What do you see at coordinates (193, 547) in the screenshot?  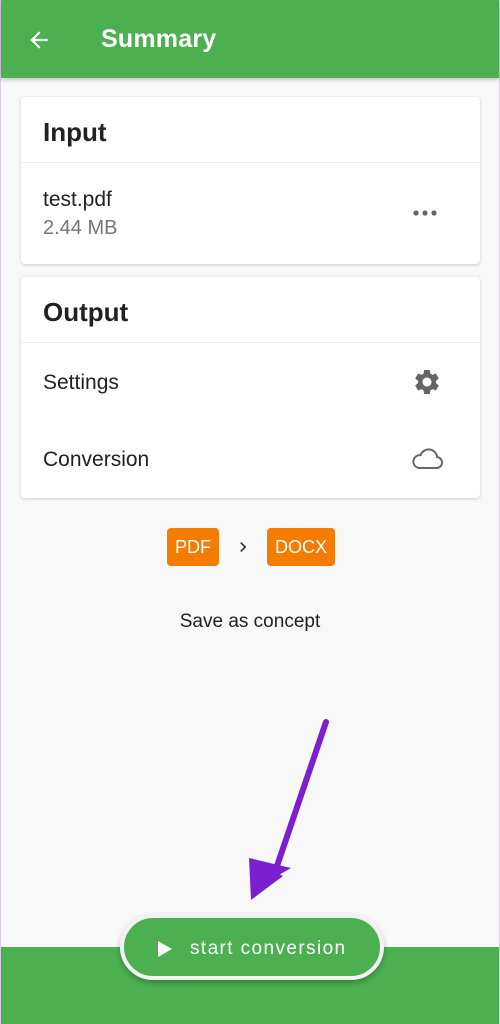 I see `source-format-badge: PDF` at bounding box center [193, 547].